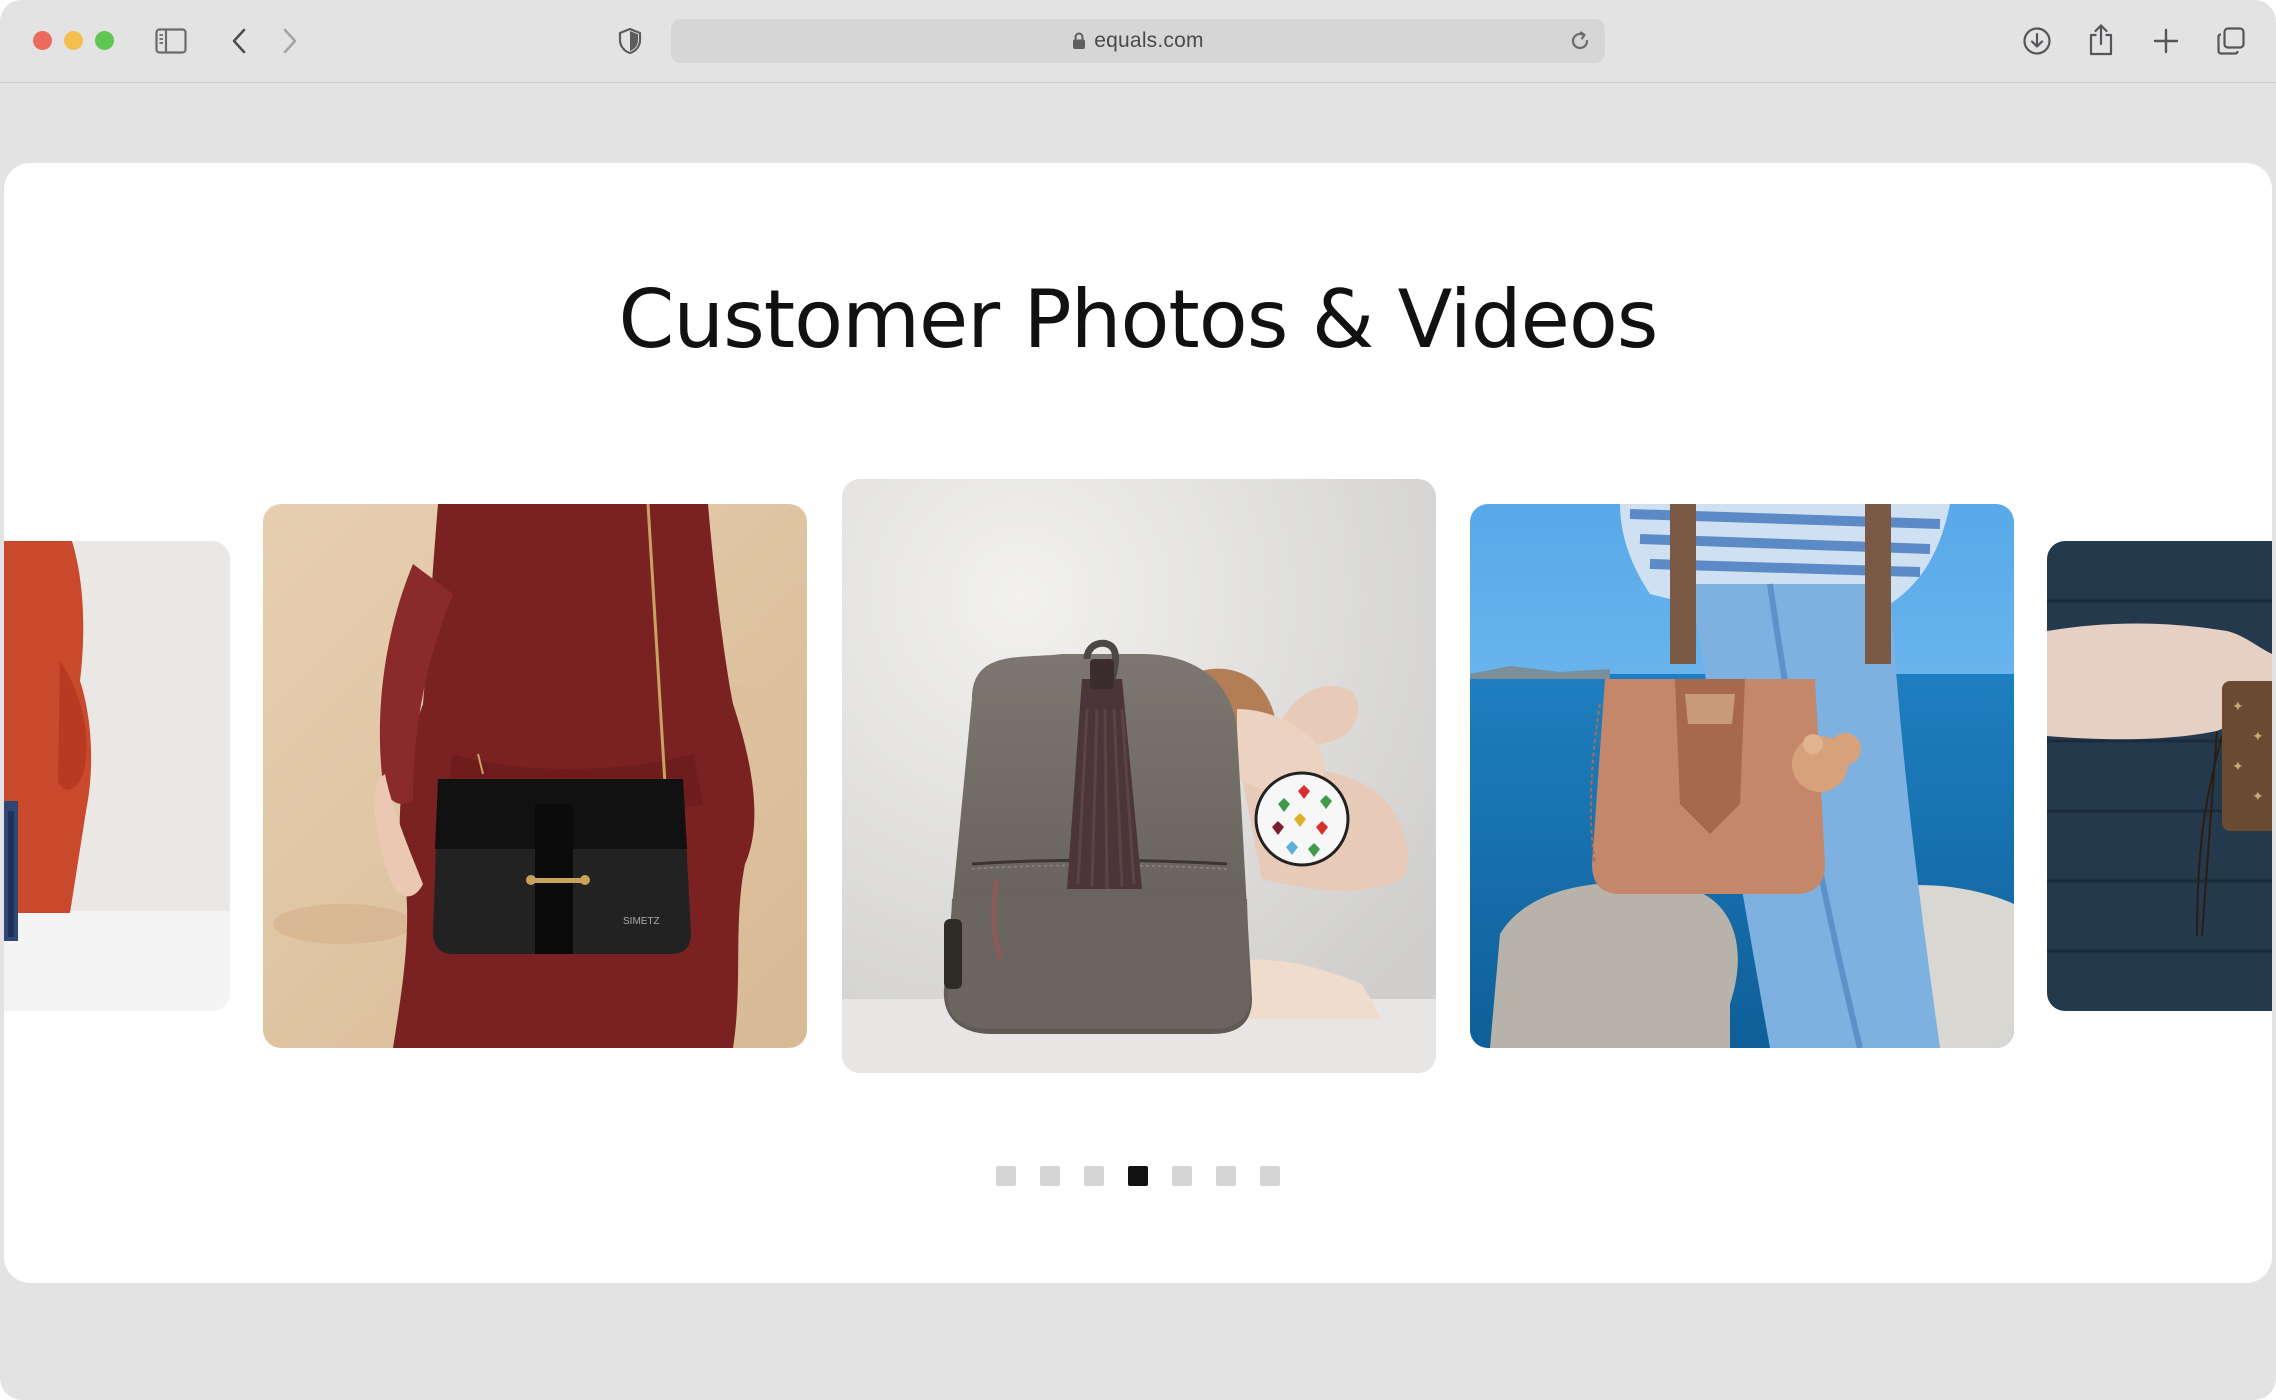 This screenshot has height=1400, width=2276. Describe the element at coordinates (1079, 41) in the screenshot. I see `lock-icon` at that location.